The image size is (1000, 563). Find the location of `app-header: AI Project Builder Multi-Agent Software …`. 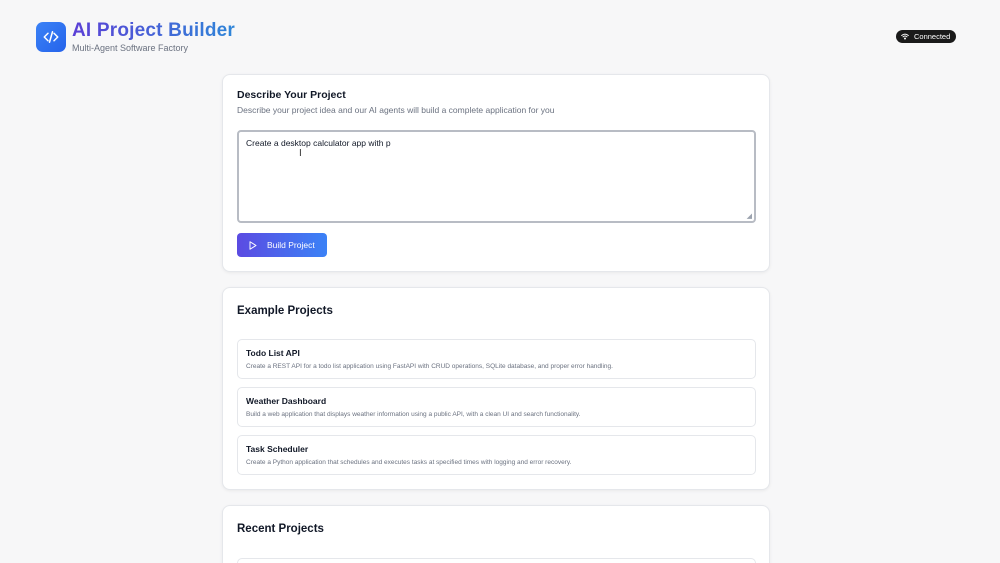

app-header: AI Project Builder Multi-Agent Software … is located at coordinates (500, 35).